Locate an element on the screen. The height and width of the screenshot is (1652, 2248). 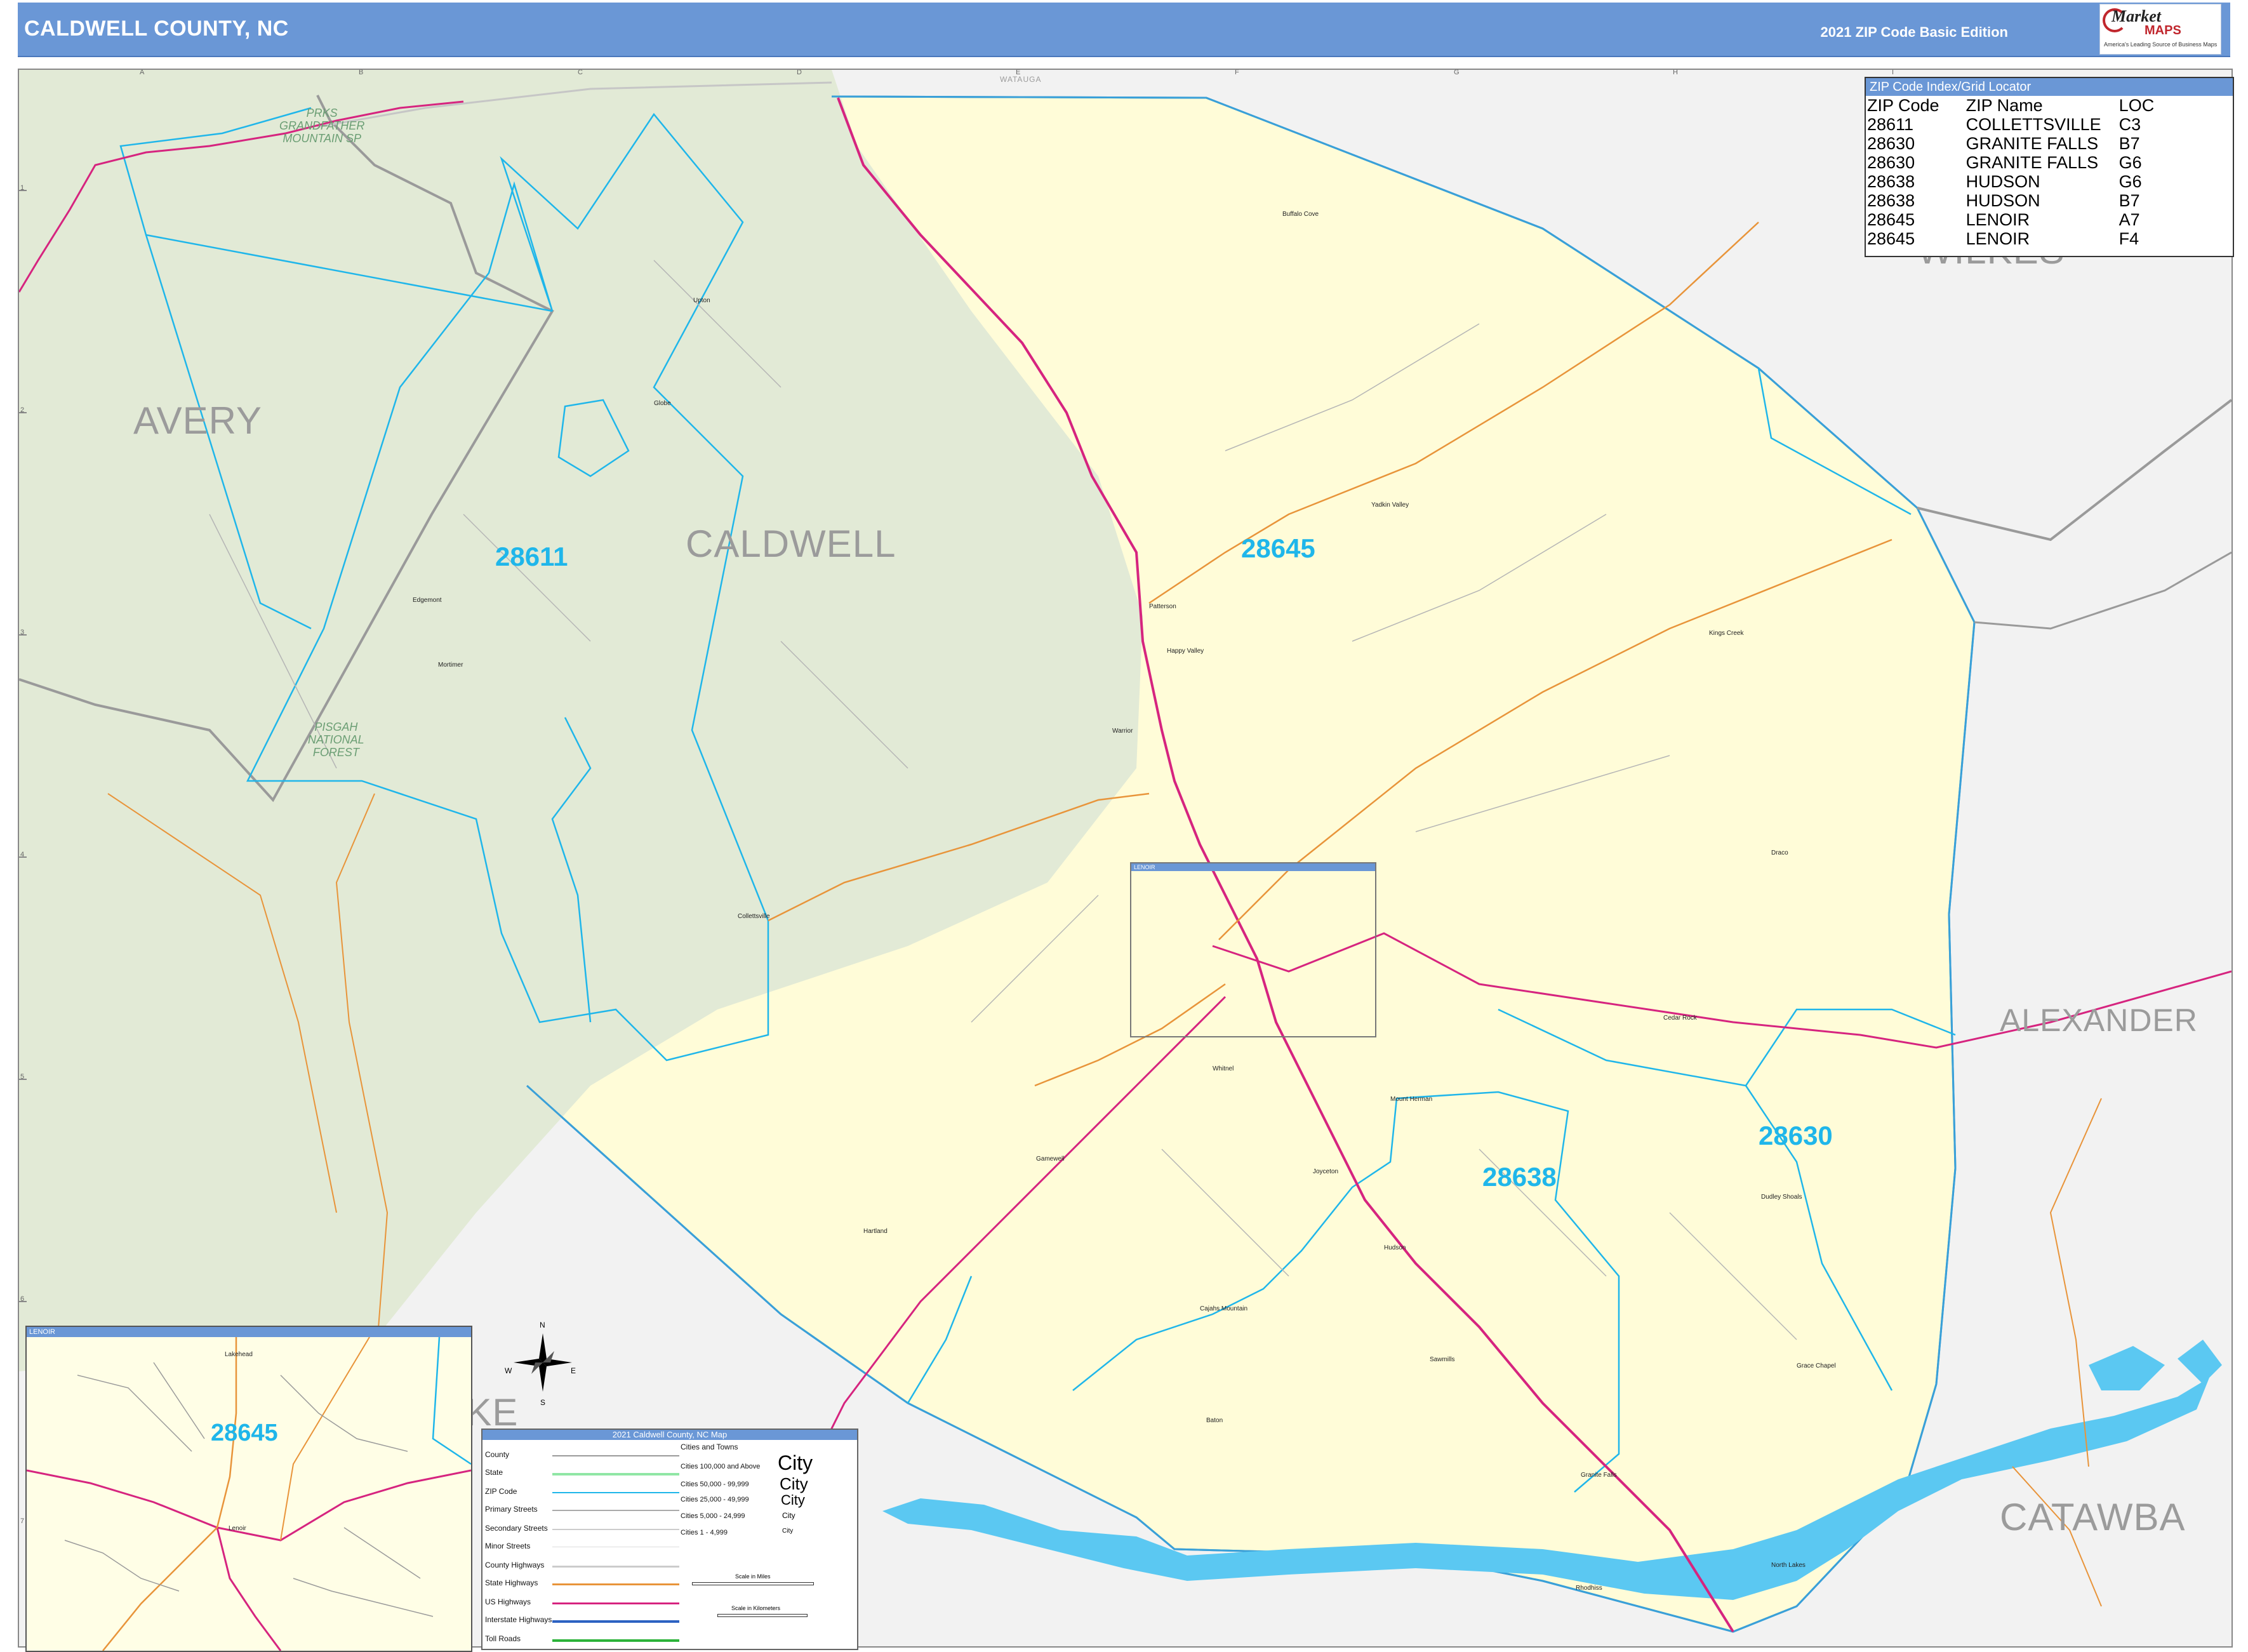
town-label: Dudley Shoals is located at coordinates (1781, 1197).